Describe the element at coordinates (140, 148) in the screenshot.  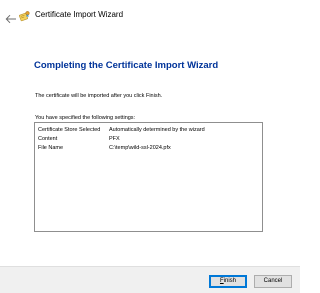
I see `settings-value: C:\temp\wild-ssl-2024.pfx` at that location.